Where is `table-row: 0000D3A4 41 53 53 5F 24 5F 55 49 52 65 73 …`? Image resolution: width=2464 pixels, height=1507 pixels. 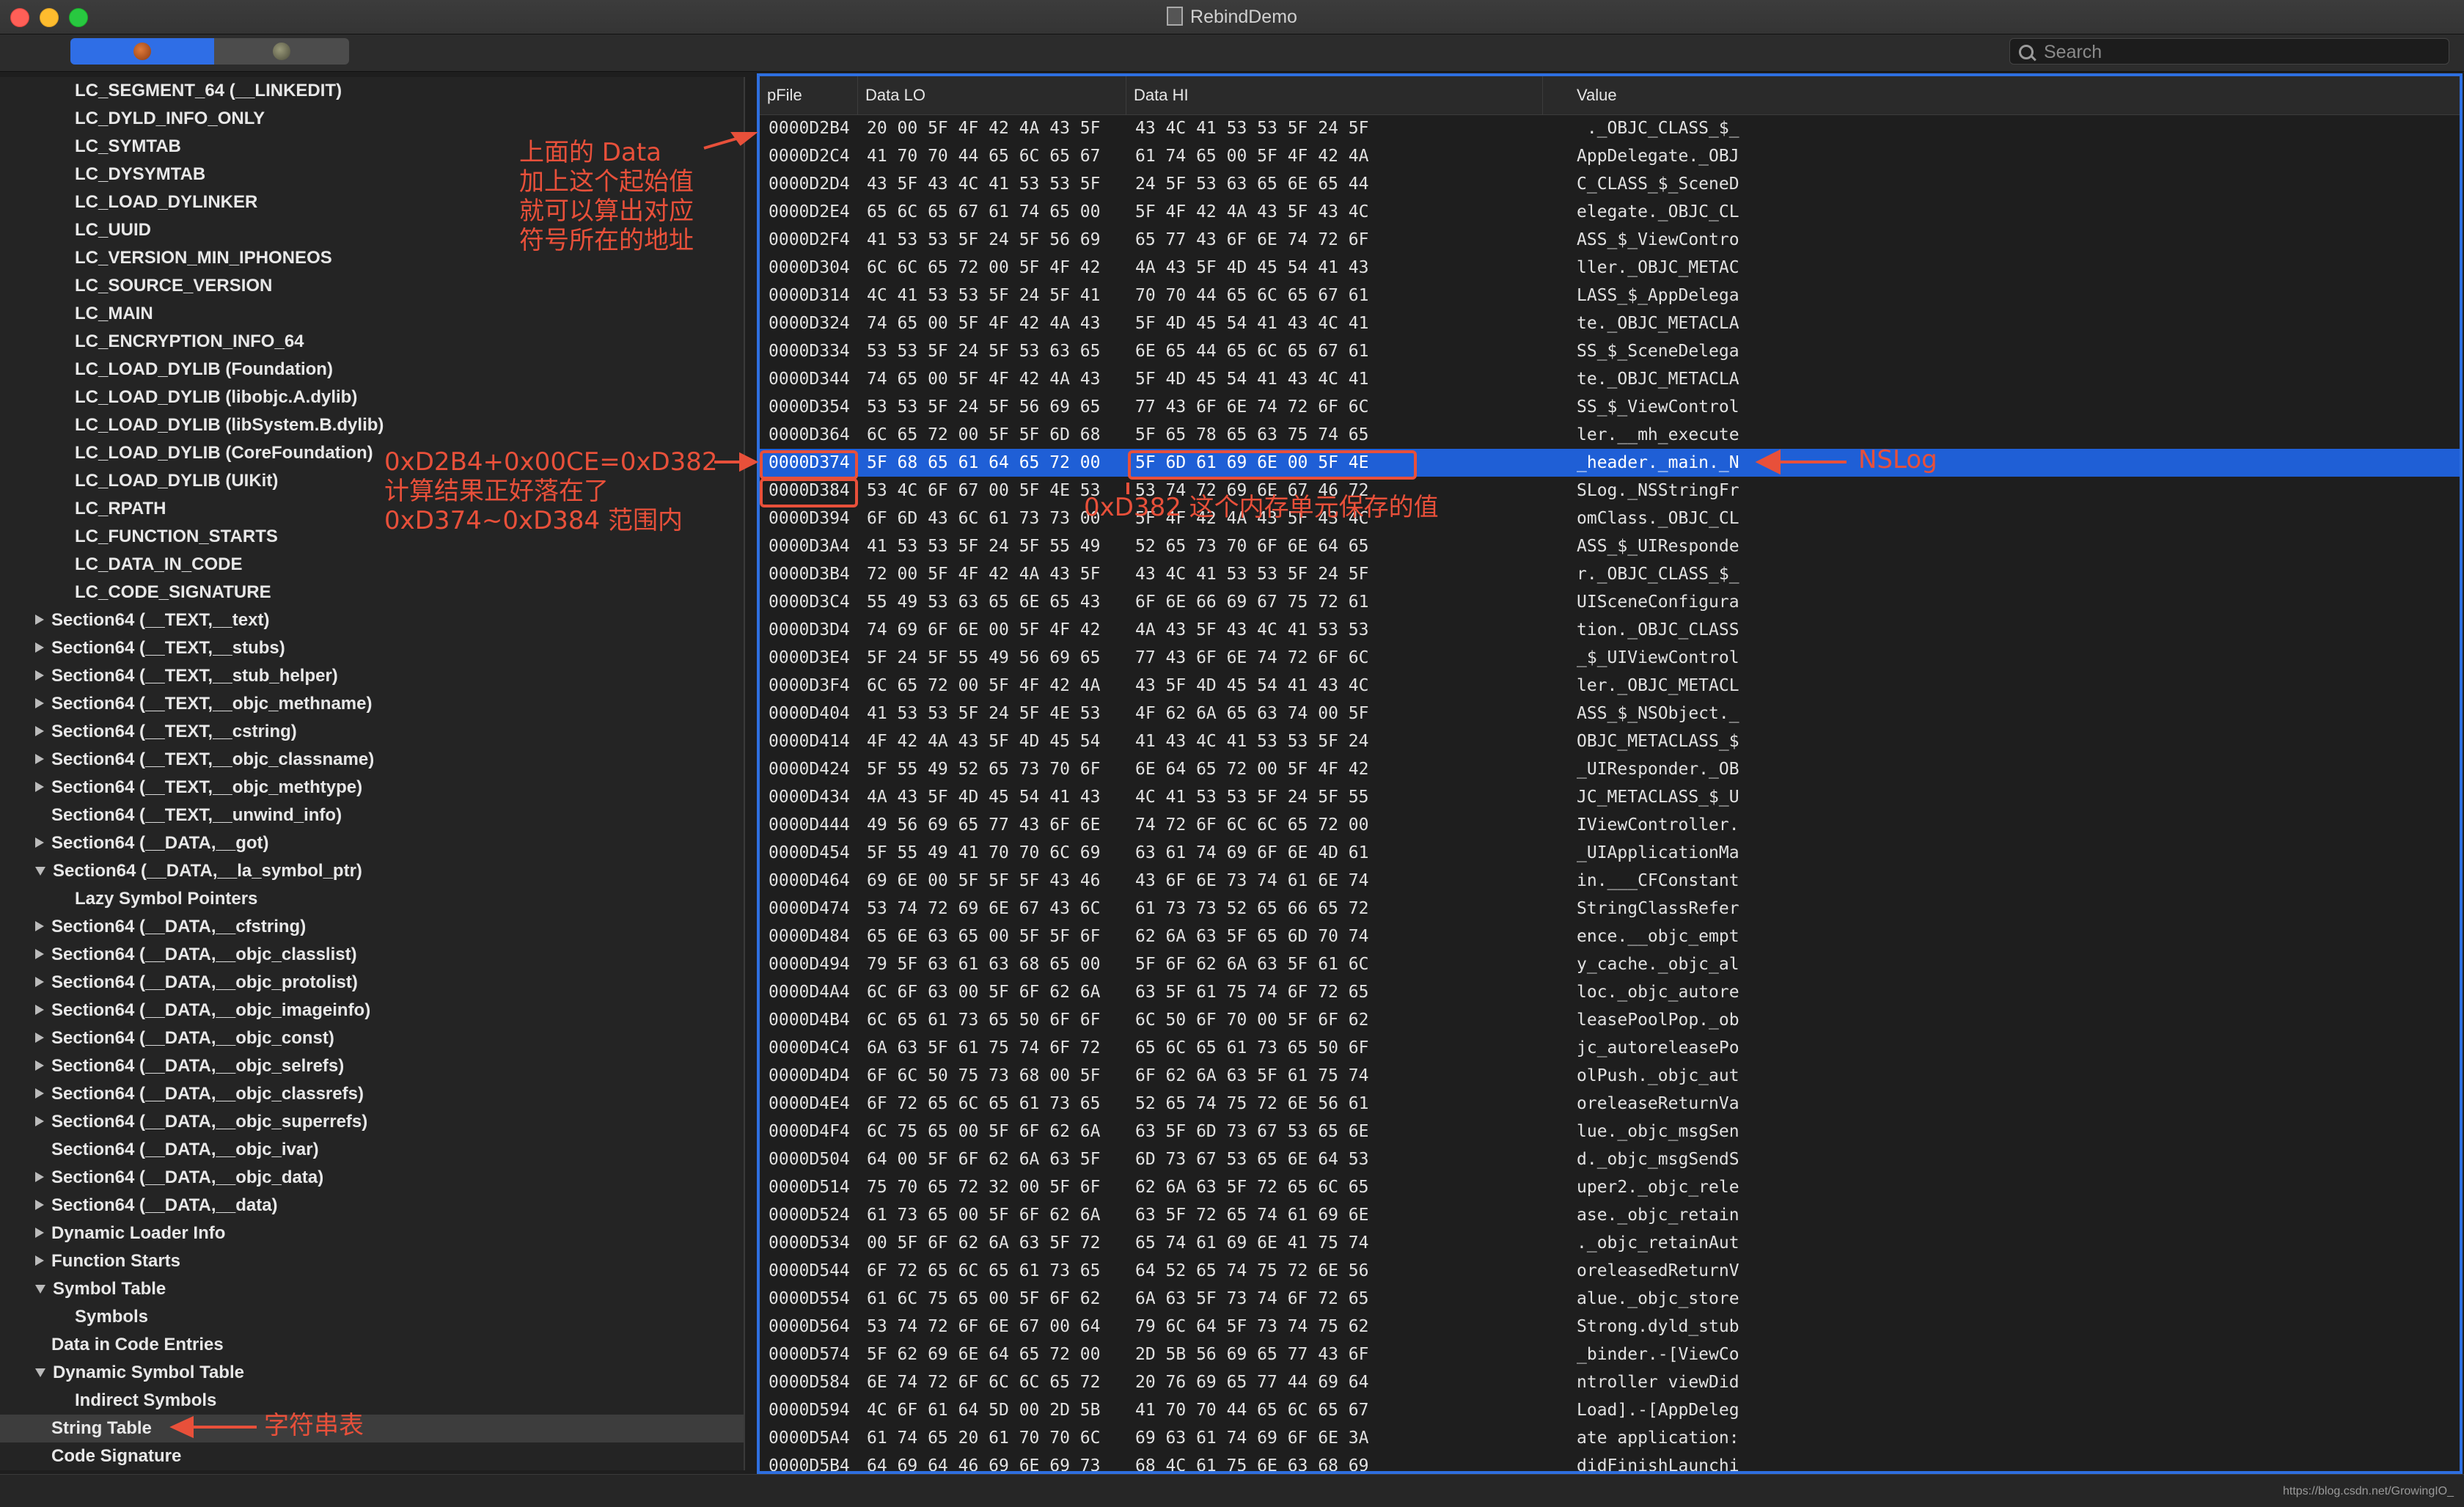 table-row: 0000D3A4 41 53 53 5F 24 5F 55 49 52 65 73 … is located at coordinates (1610, 546).